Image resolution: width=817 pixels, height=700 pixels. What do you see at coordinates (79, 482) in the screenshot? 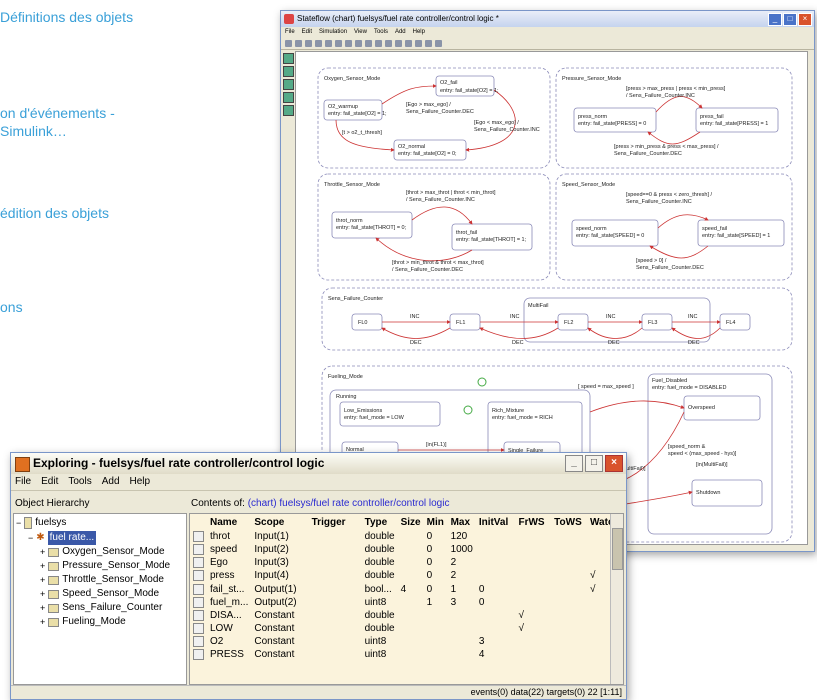
I see `explorer-menu-tools: Tools` at bounding box center [79, 482].